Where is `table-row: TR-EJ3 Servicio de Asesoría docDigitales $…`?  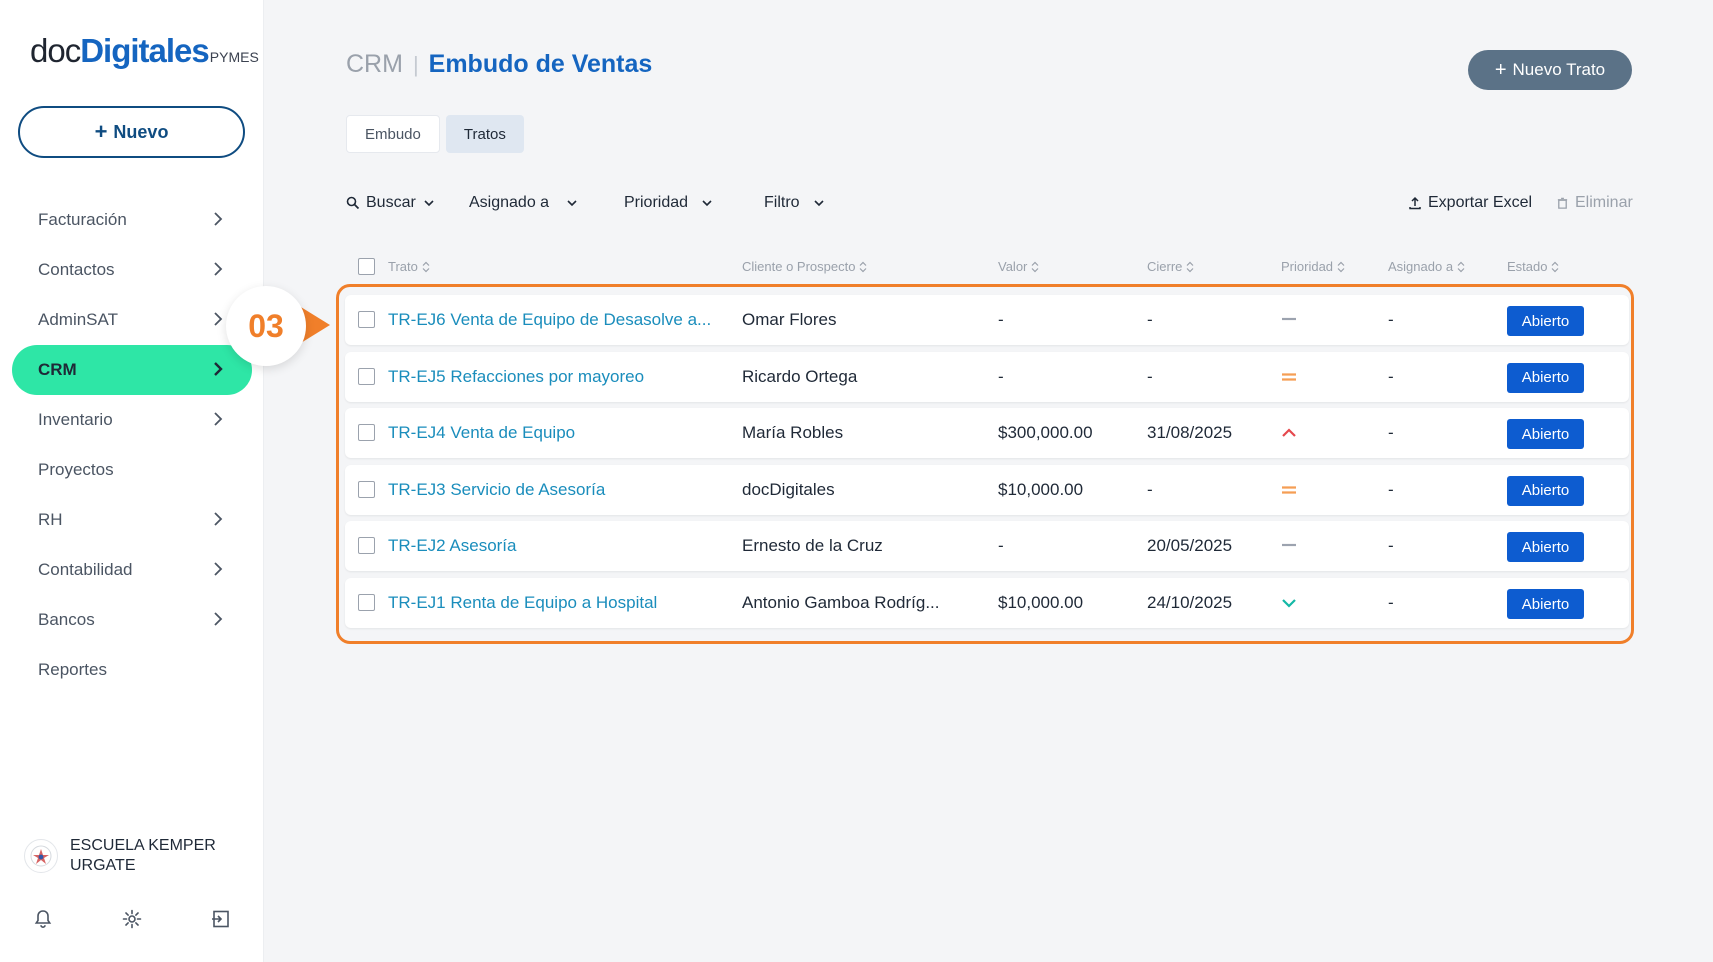
table-row: TR-EJ3 Servicio de Asesoría docDigitales $… is located at coordinates (987, 489).